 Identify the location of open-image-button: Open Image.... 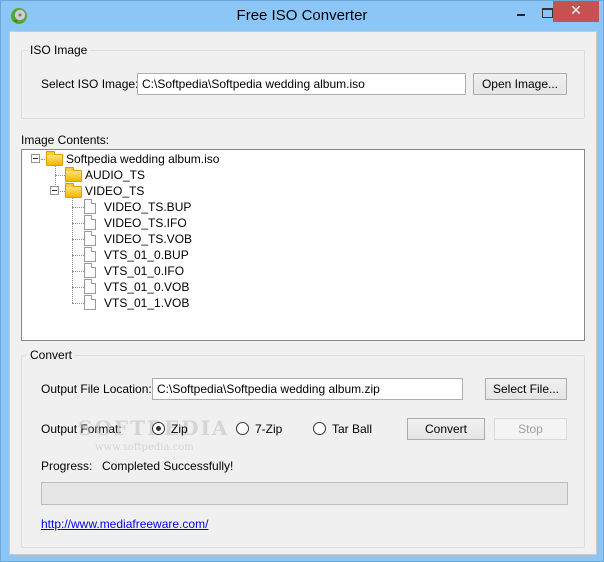
(520, 84).